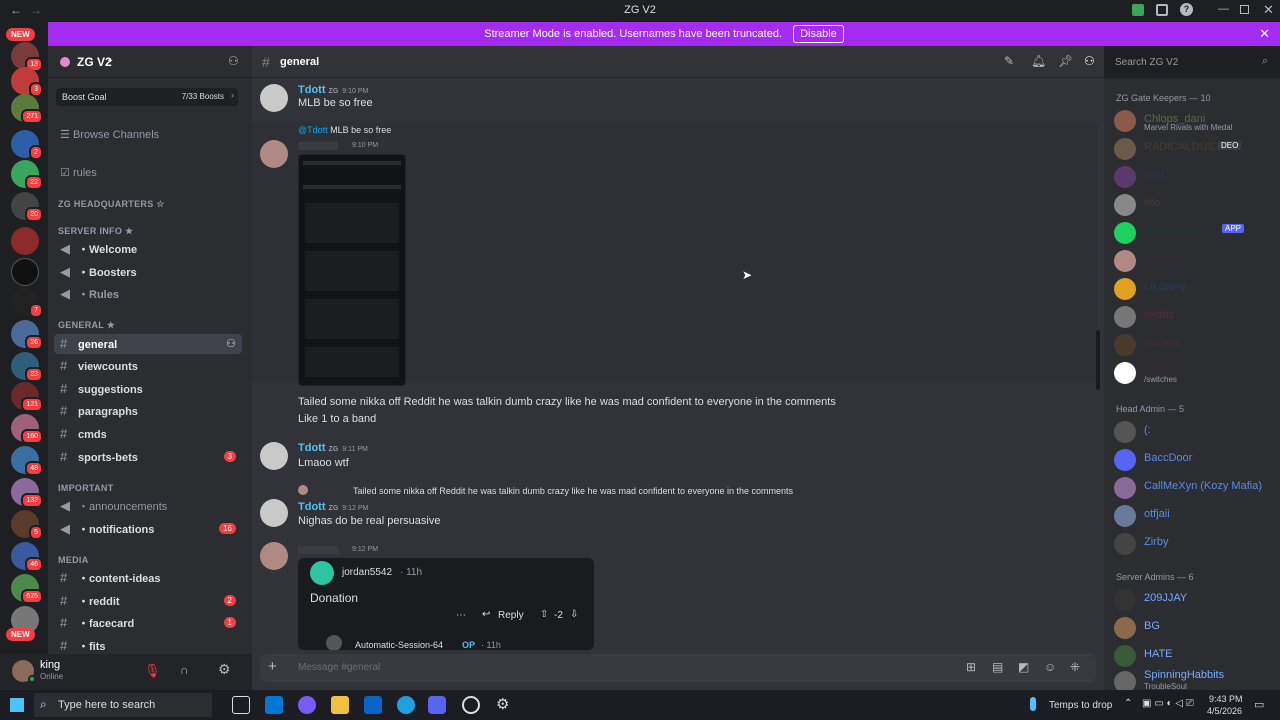 This screenshot has width=1280, height=720. I want to click on update-icon, so click(1138, 10).